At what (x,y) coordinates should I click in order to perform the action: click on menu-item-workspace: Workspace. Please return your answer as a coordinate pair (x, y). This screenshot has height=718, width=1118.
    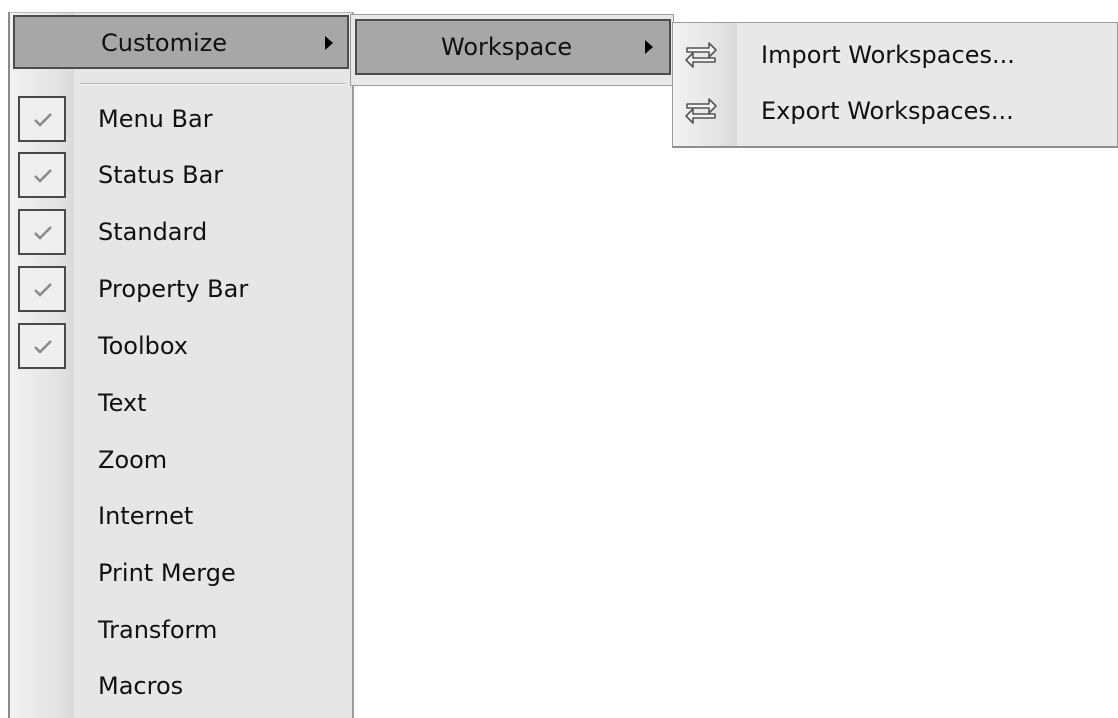
    Looking at the image, I should click on (513, 47).